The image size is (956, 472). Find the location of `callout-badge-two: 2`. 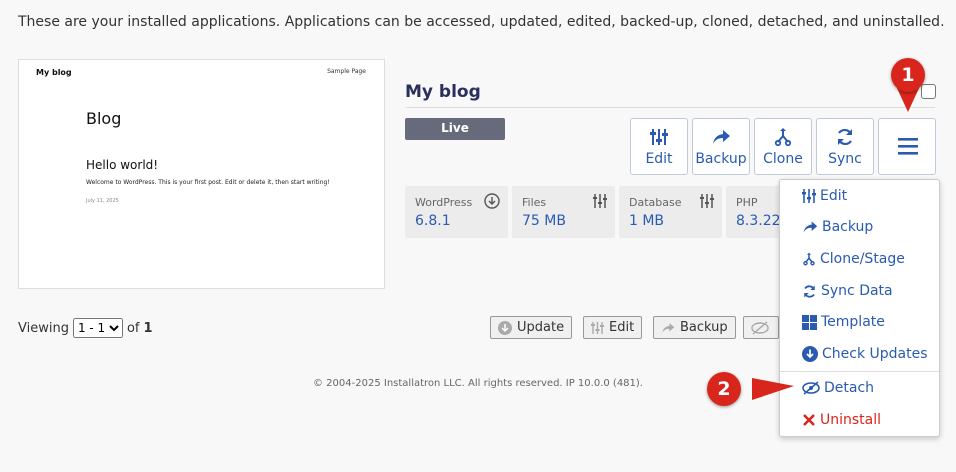

callout-badge-two: 2 is located at coordinates (724, 389).